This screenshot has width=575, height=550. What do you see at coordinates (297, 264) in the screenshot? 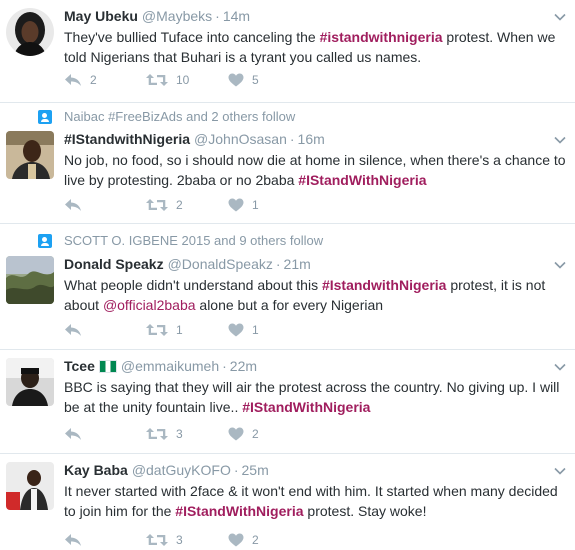
I see `timestamp: 21m` at bounding box center [297, 264].